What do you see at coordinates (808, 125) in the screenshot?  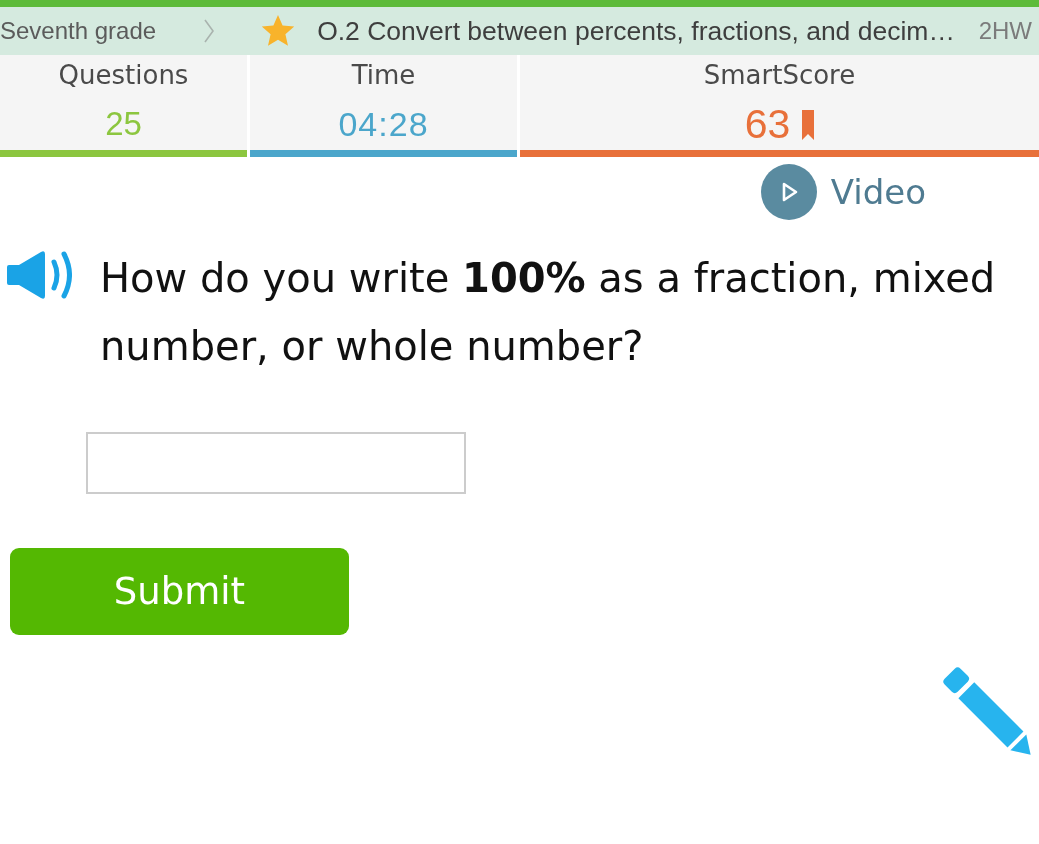 I see `bookmark-icon` at bounding box center [808, 125].